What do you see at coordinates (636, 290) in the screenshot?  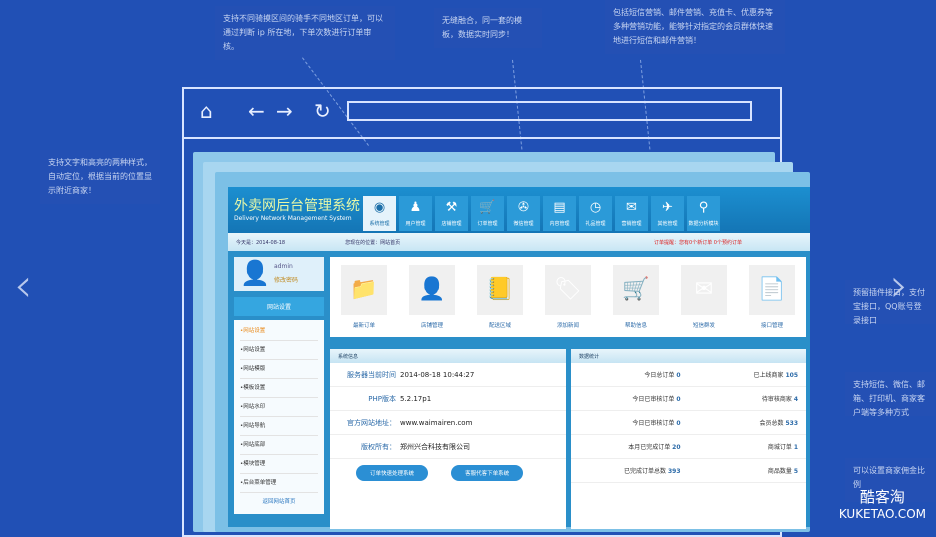 I see `quick-action-icon: 🛒` at bounding box center [636, 290].